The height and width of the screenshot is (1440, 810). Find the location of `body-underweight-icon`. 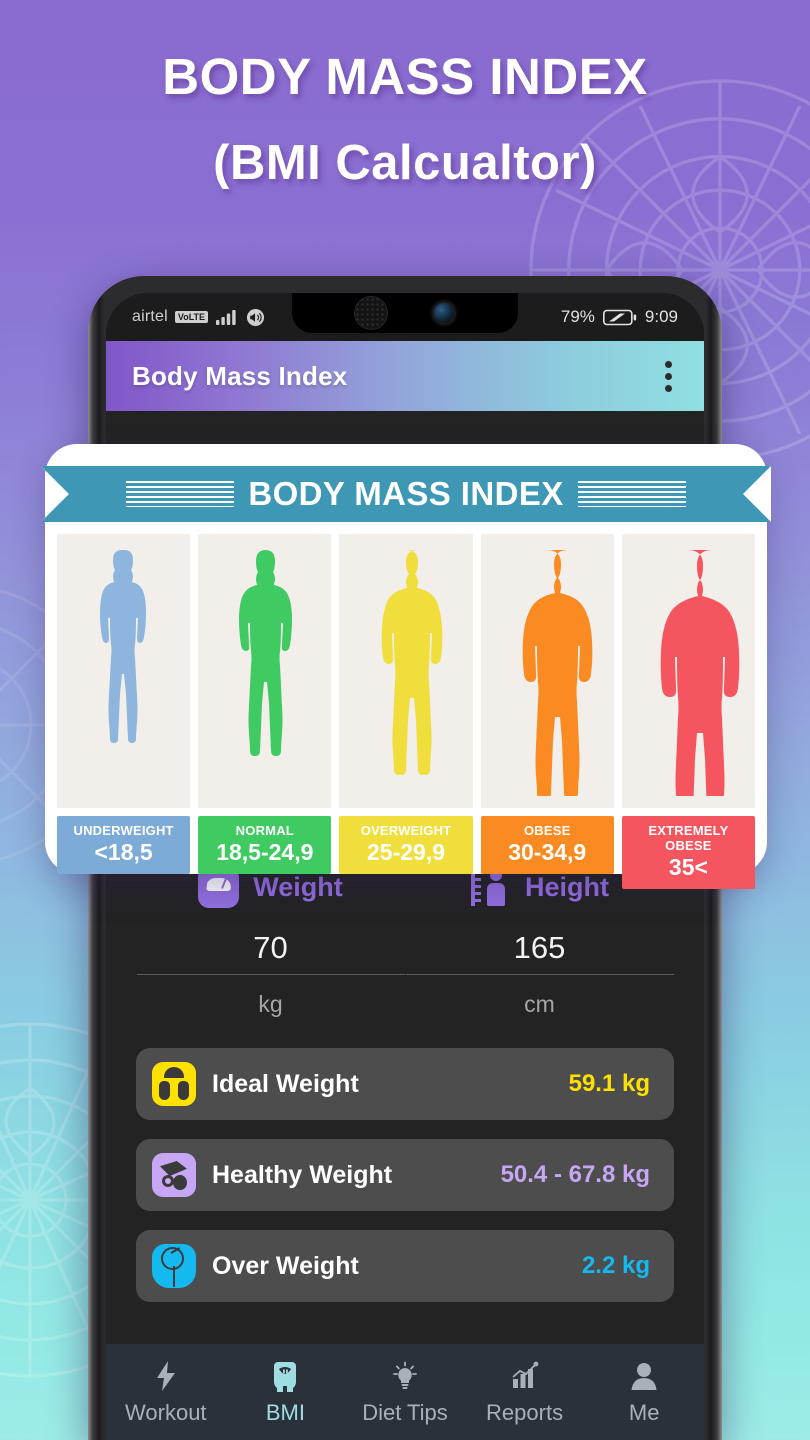

body-underweight-icon is located at coordinates (122, 646).